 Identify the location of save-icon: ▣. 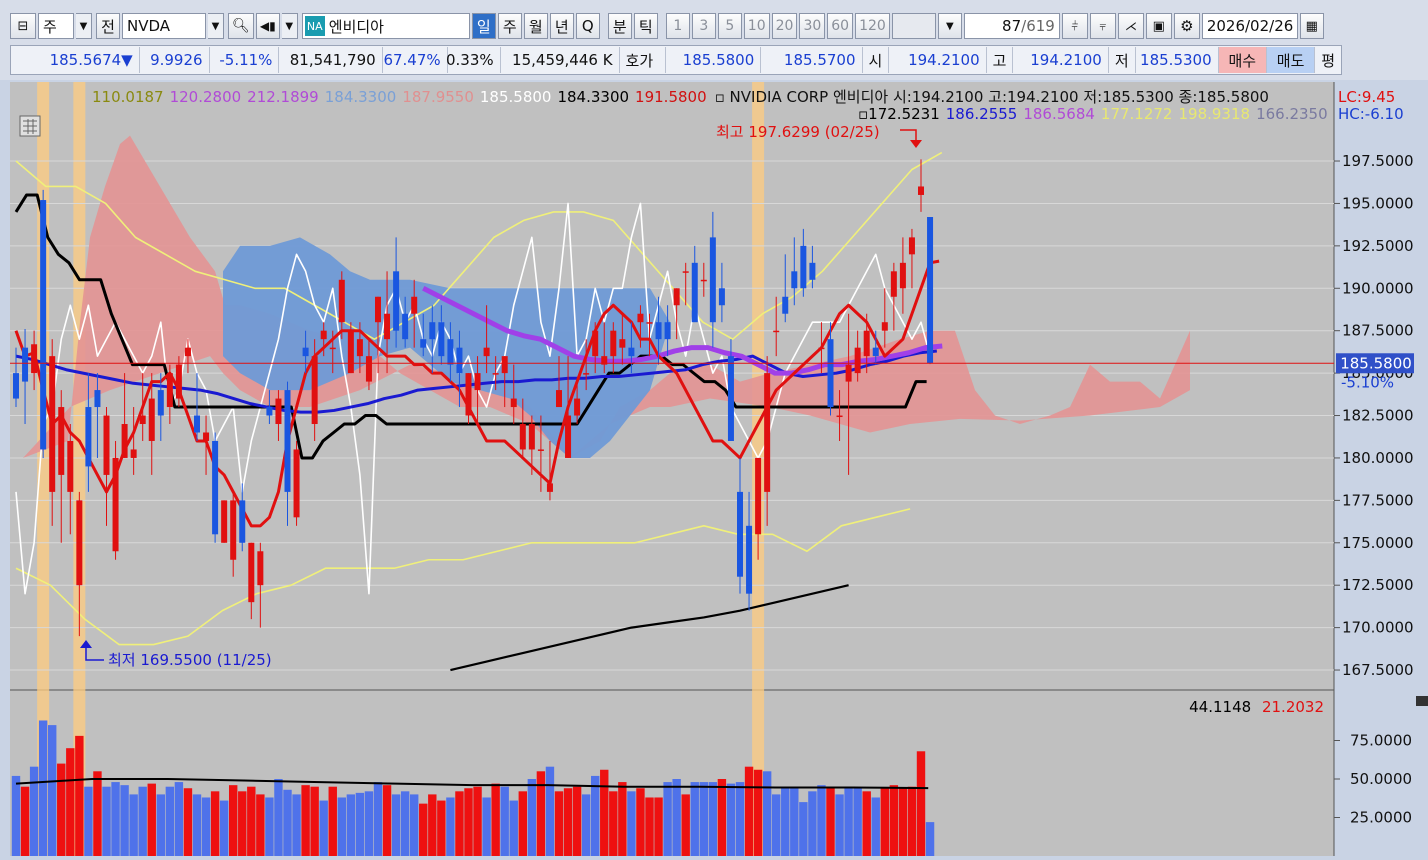
(1158, 26).